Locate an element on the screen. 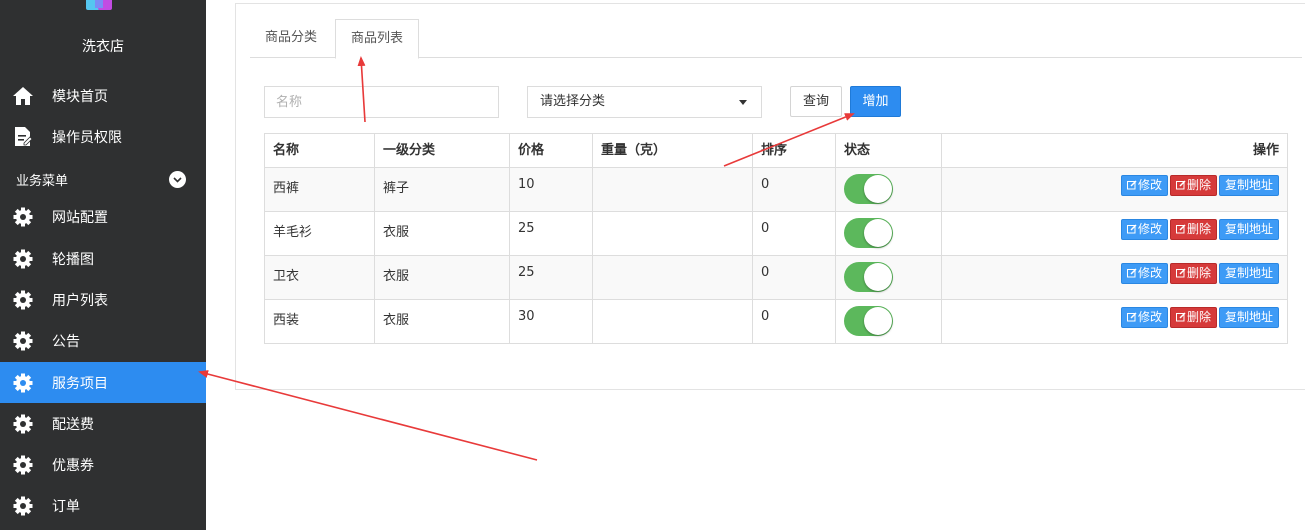  sidebar-item-label: 服务项目 is located at coordinates (80, 383).